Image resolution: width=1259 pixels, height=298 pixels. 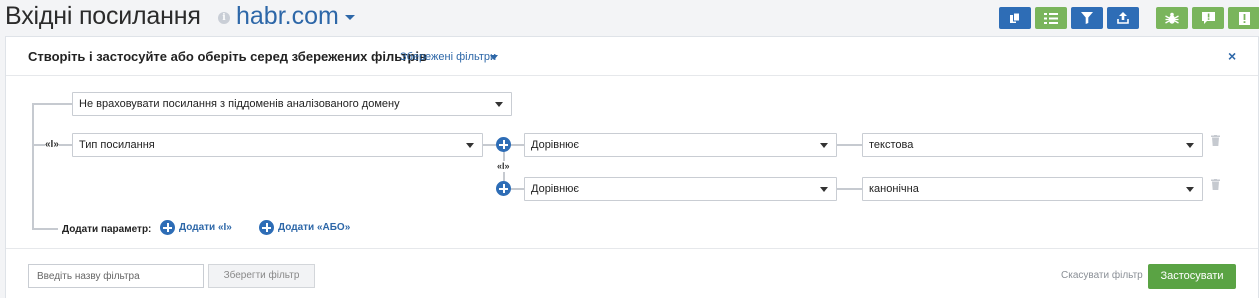 What do you see at coordinates (1102, 275) in the screenshot?
I see `cancel-filter-link: Скасувати фільтр` at bounding box center [1102, 275].